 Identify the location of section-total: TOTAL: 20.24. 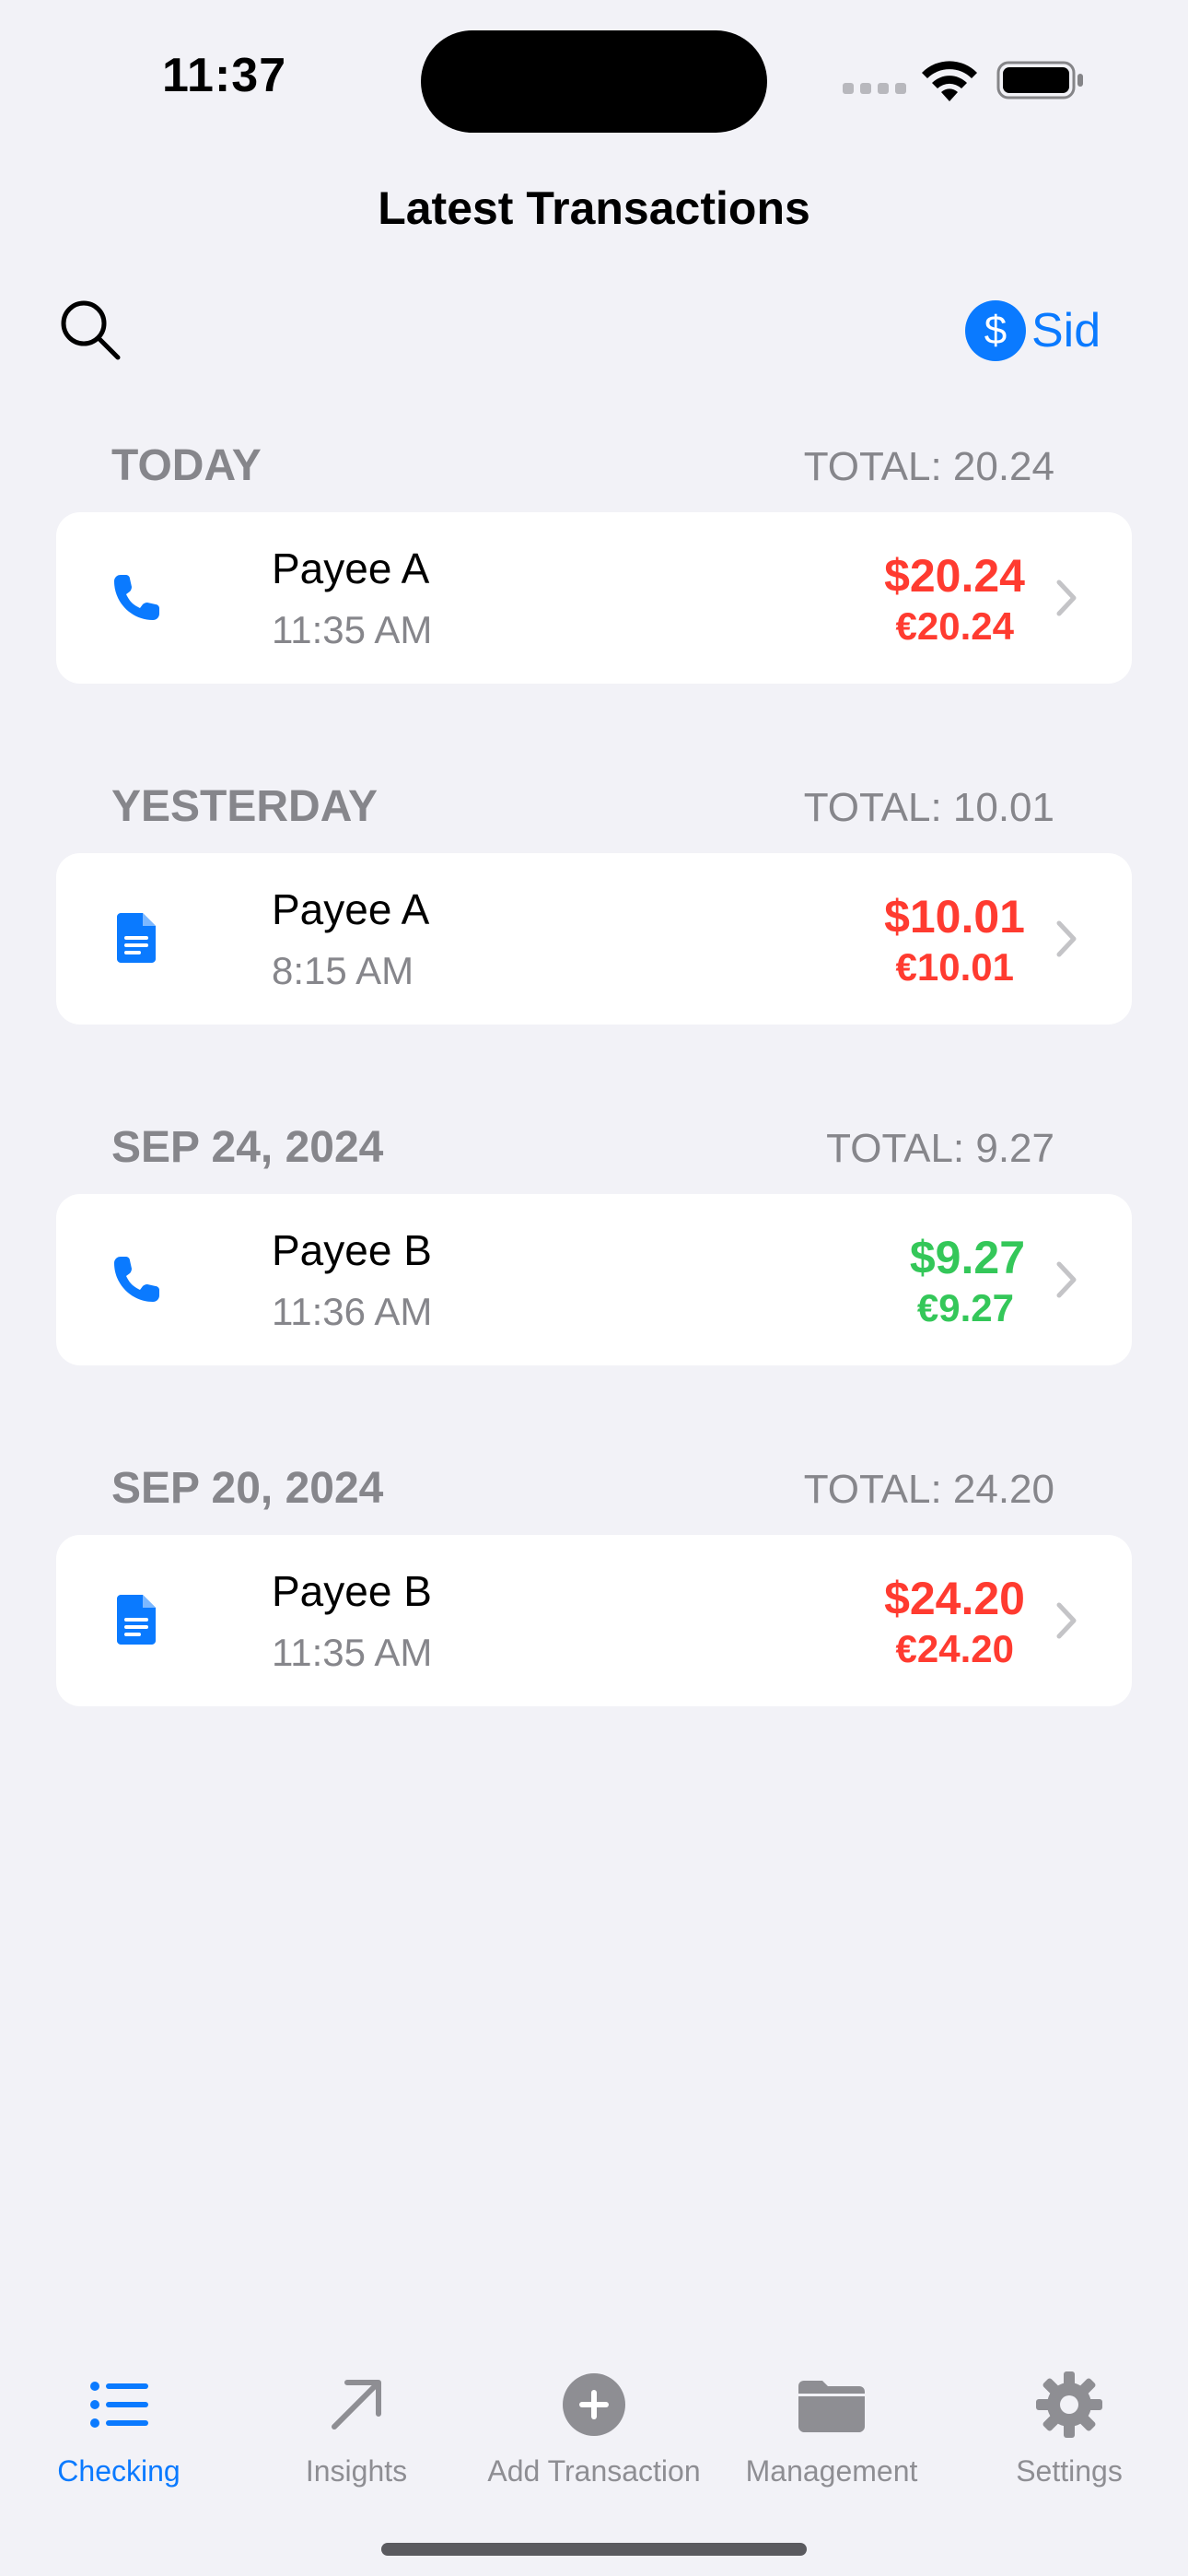
(928, 466).